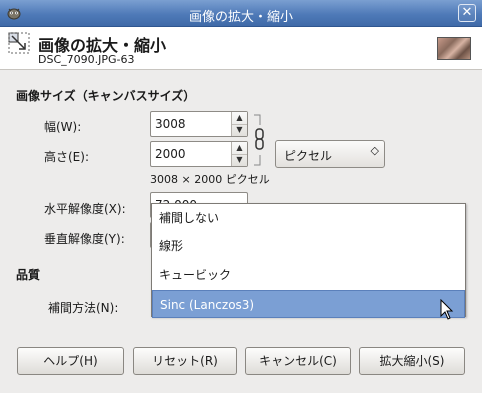  I want to click on unit-combo: ピクセル ◇, so click(330, 154).